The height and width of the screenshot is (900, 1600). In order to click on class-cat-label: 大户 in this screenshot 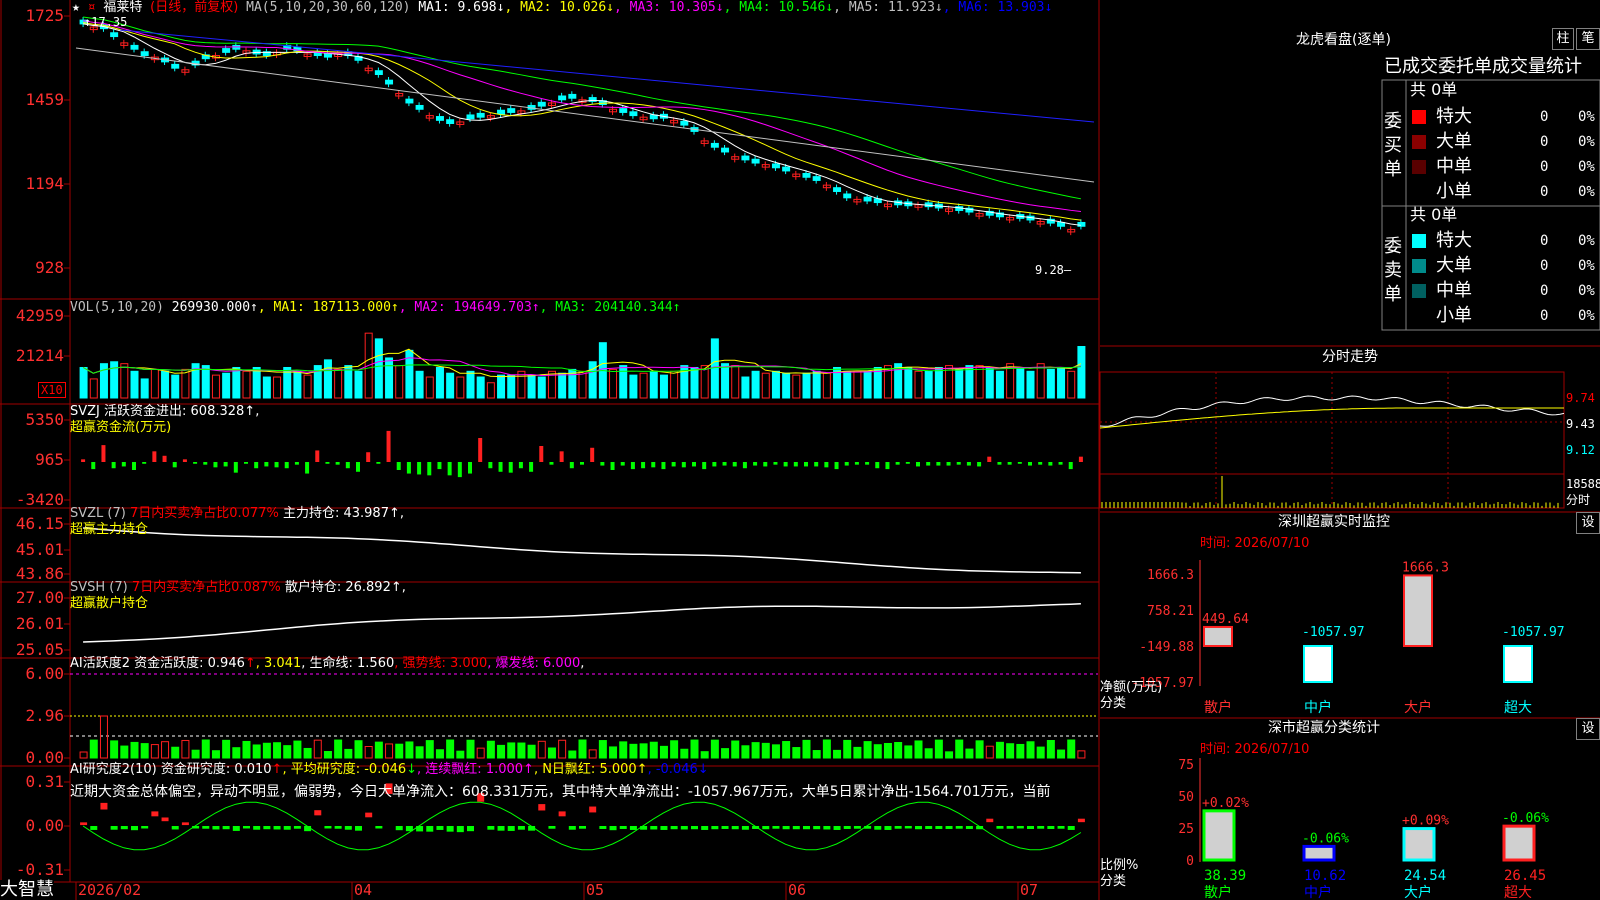, I will do `click(1418, 892)`.